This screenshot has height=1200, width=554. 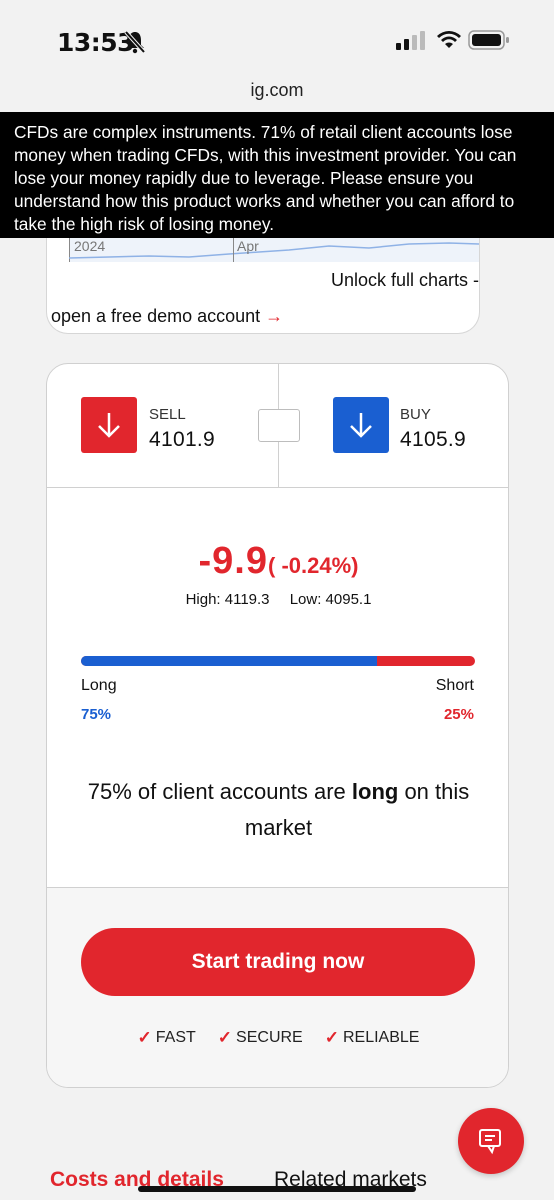 I want to click on long-label: Long, so click(x=99, y=685).